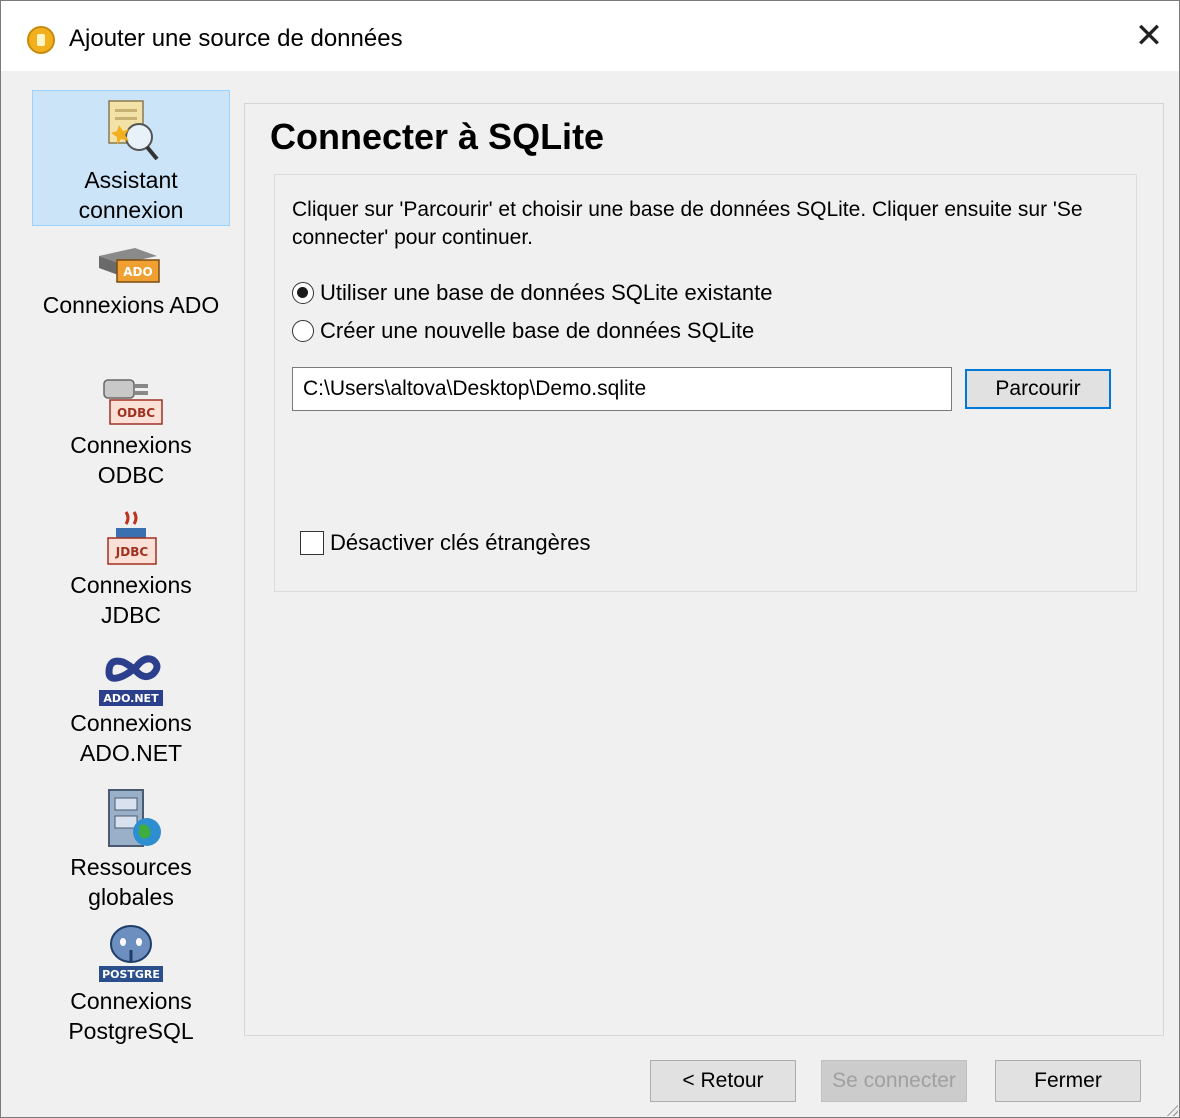  What do you see at coordinates (723, 1081) in the screenshot?
I see `back-button: < Retour` at bounding box center [723, 1081].